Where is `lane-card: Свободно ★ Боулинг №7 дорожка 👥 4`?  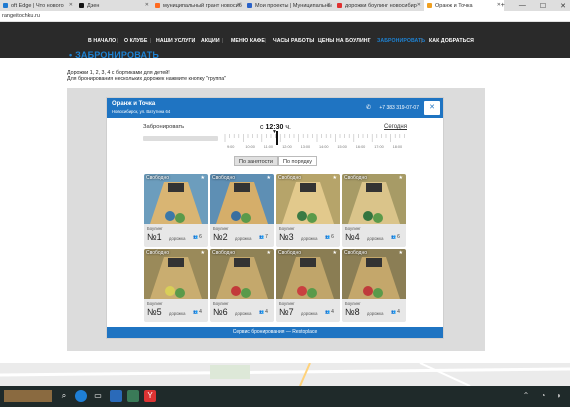 lane-card: Свободно ★ Боулинг №7 дорожка 👥 4 is located at coordinates (308, 285).